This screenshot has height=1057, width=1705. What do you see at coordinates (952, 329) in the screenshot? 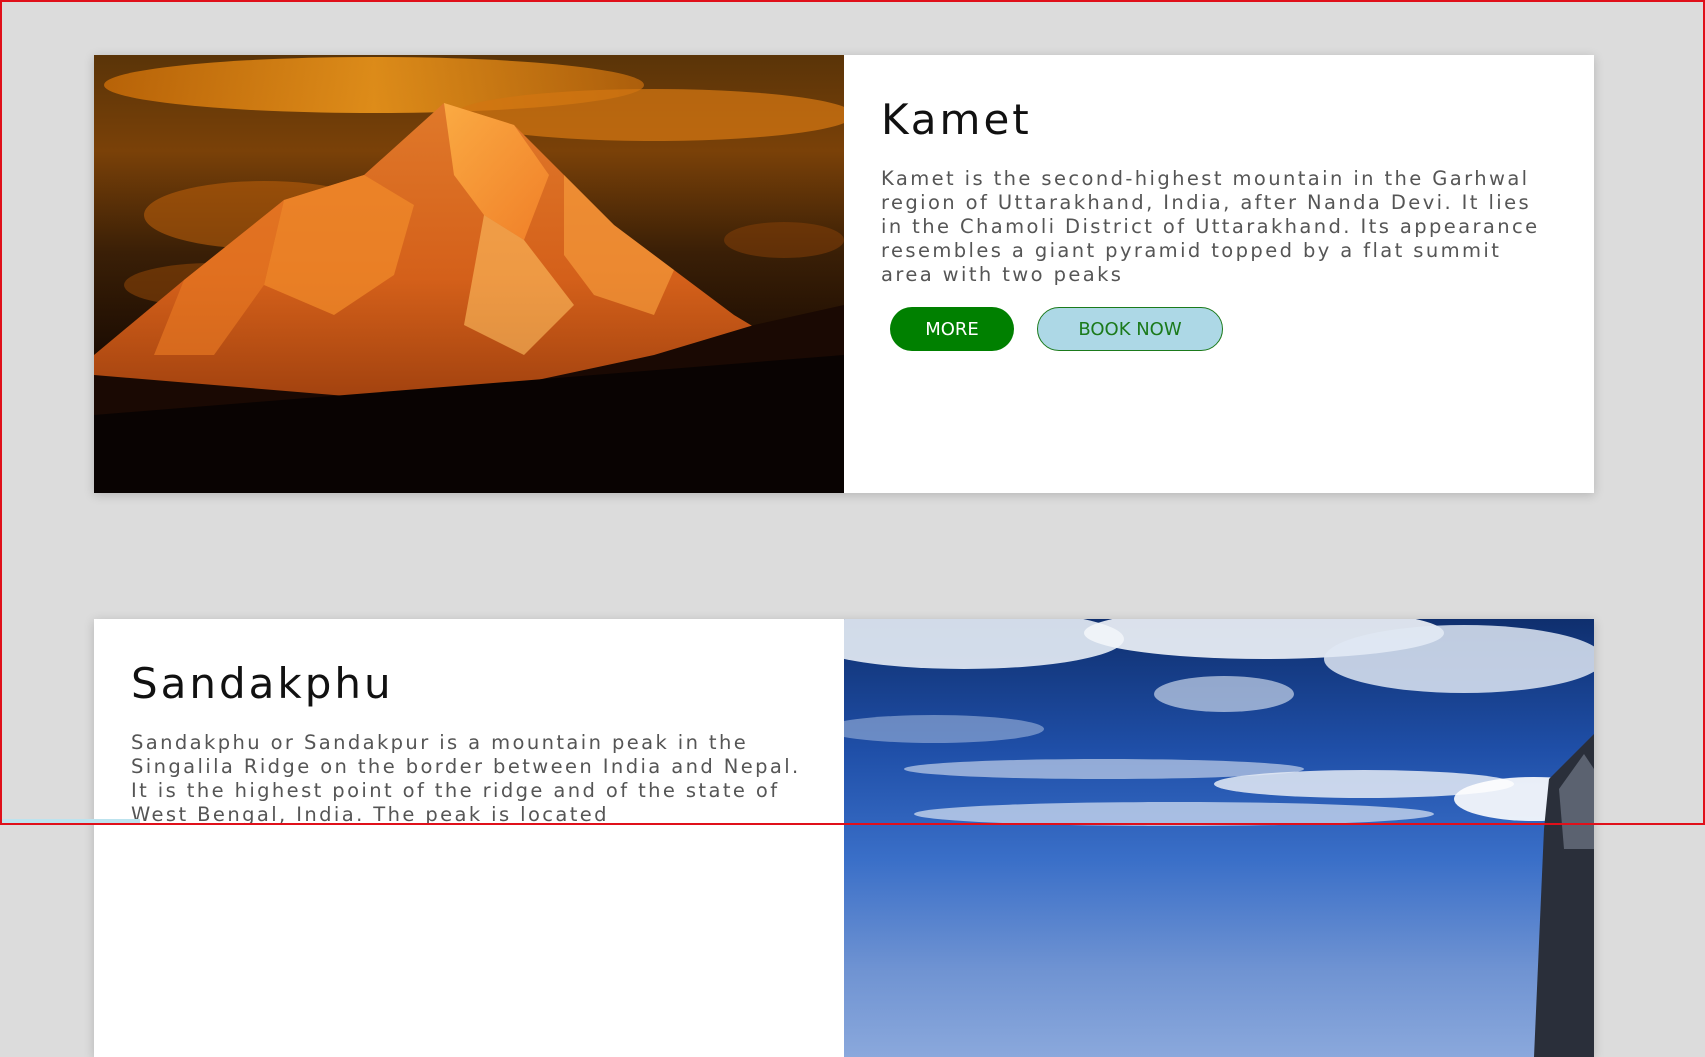
I see `more-button: MORE` at bounding box center [952, 329].